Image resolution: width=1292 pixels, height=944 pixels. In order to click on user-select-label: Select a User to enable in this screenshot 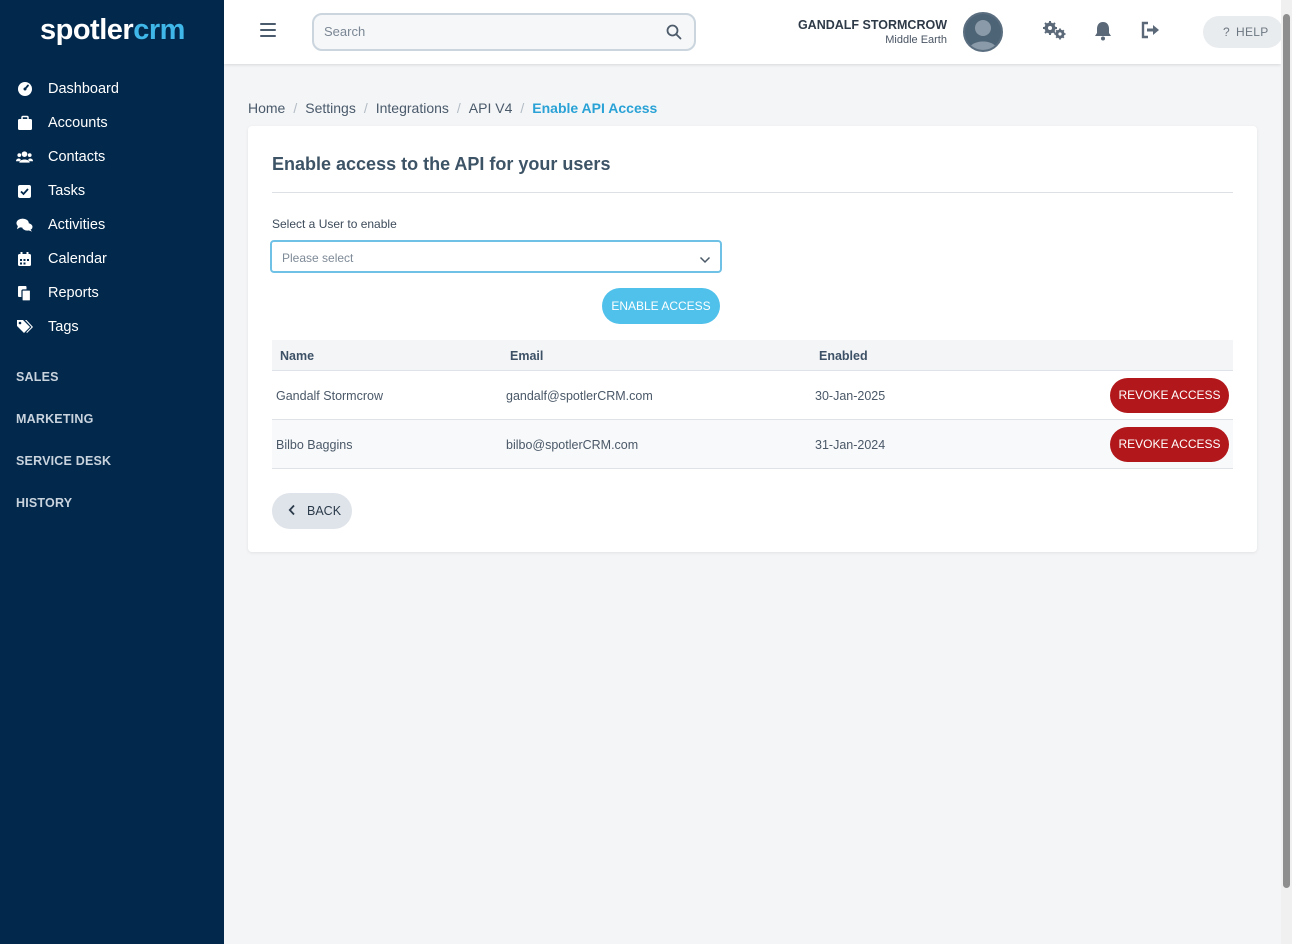, I will do `click(334, 224)`.